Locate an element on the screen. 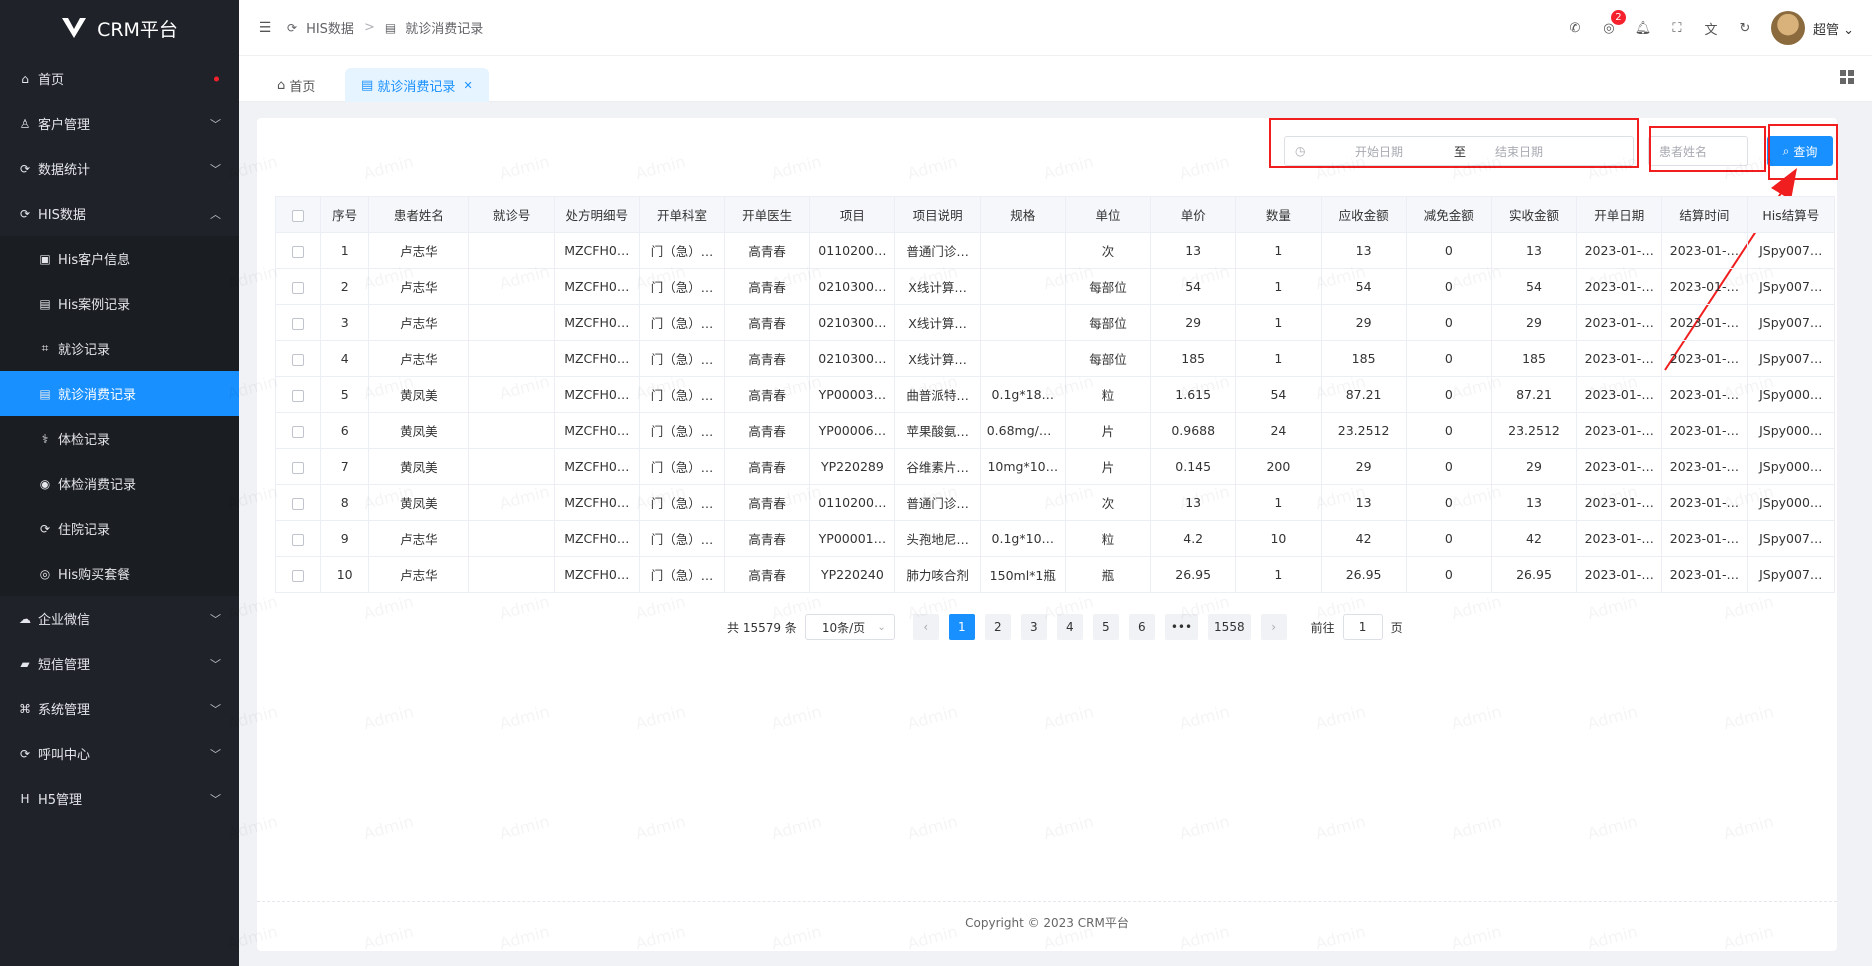  column-header: 应收金额 is located at coordinates (1363, 214).